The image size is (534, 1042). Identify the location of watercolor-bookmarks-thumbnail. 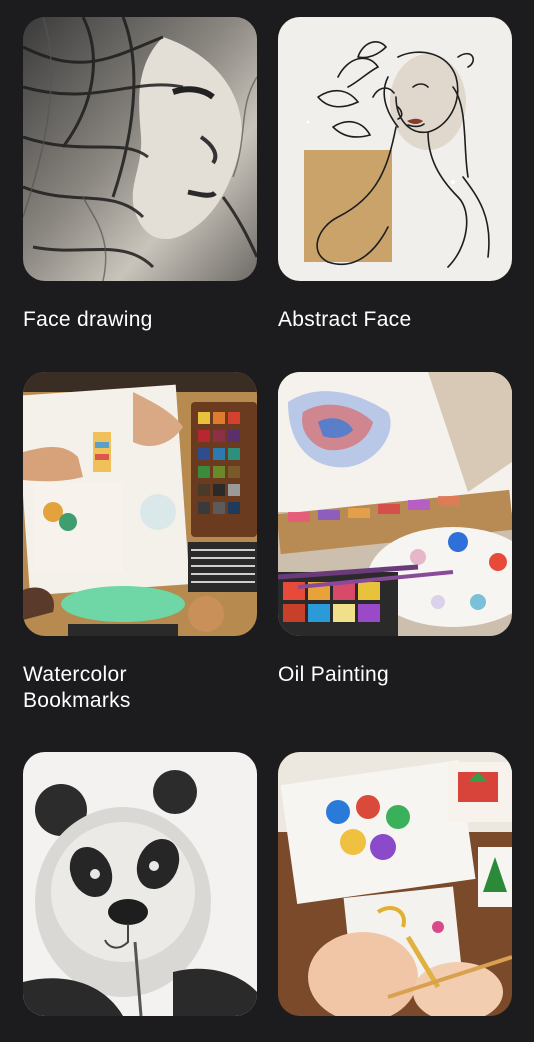
(140, 504).